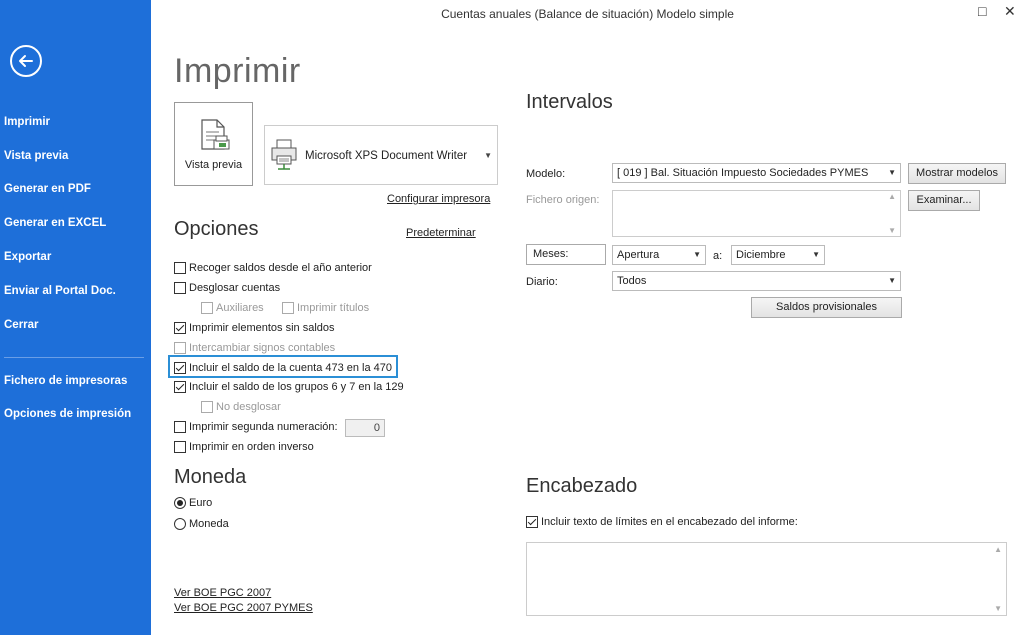  I want to click on back-button, so click(26, 61).